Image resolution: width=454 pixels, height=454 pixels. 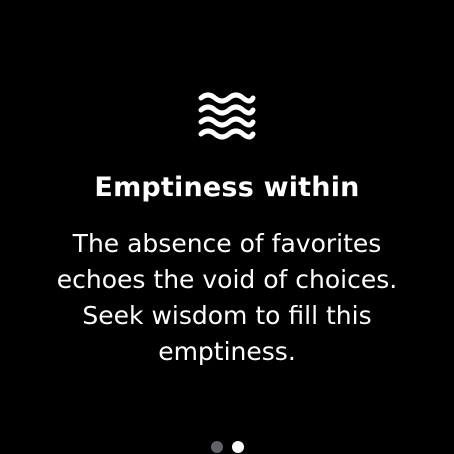 What do you see at coordinates (227, 447) in the screenshot?
I see `page-indicator` at bounding box center [227, 447].